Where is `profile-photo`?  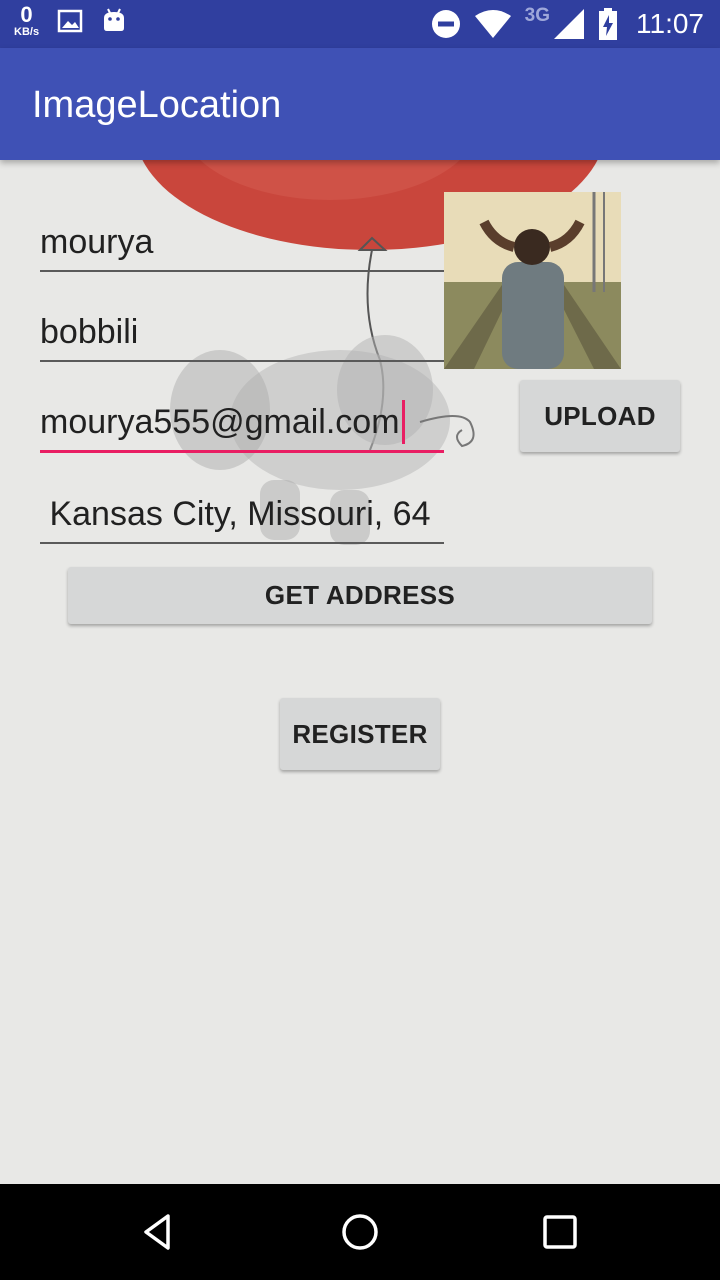 profile-photo is located at coordinates (532, 280).